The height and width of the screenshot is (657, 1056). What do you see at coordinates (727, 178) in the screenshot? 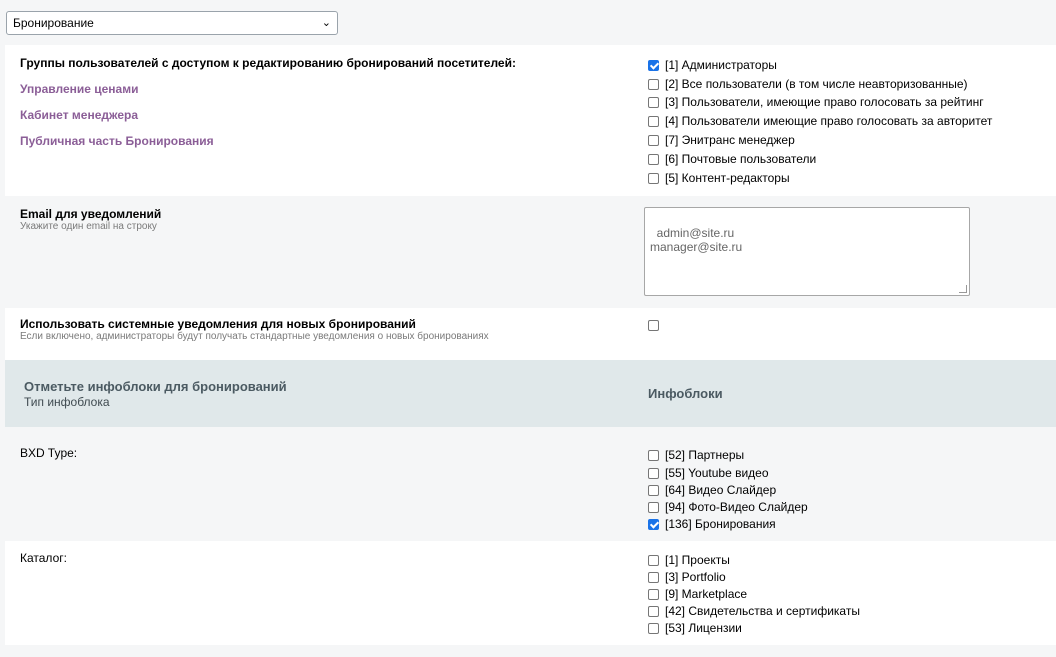
I see `group-option-label: [5] Контент-редакторы` at bounding box center [727, 178].